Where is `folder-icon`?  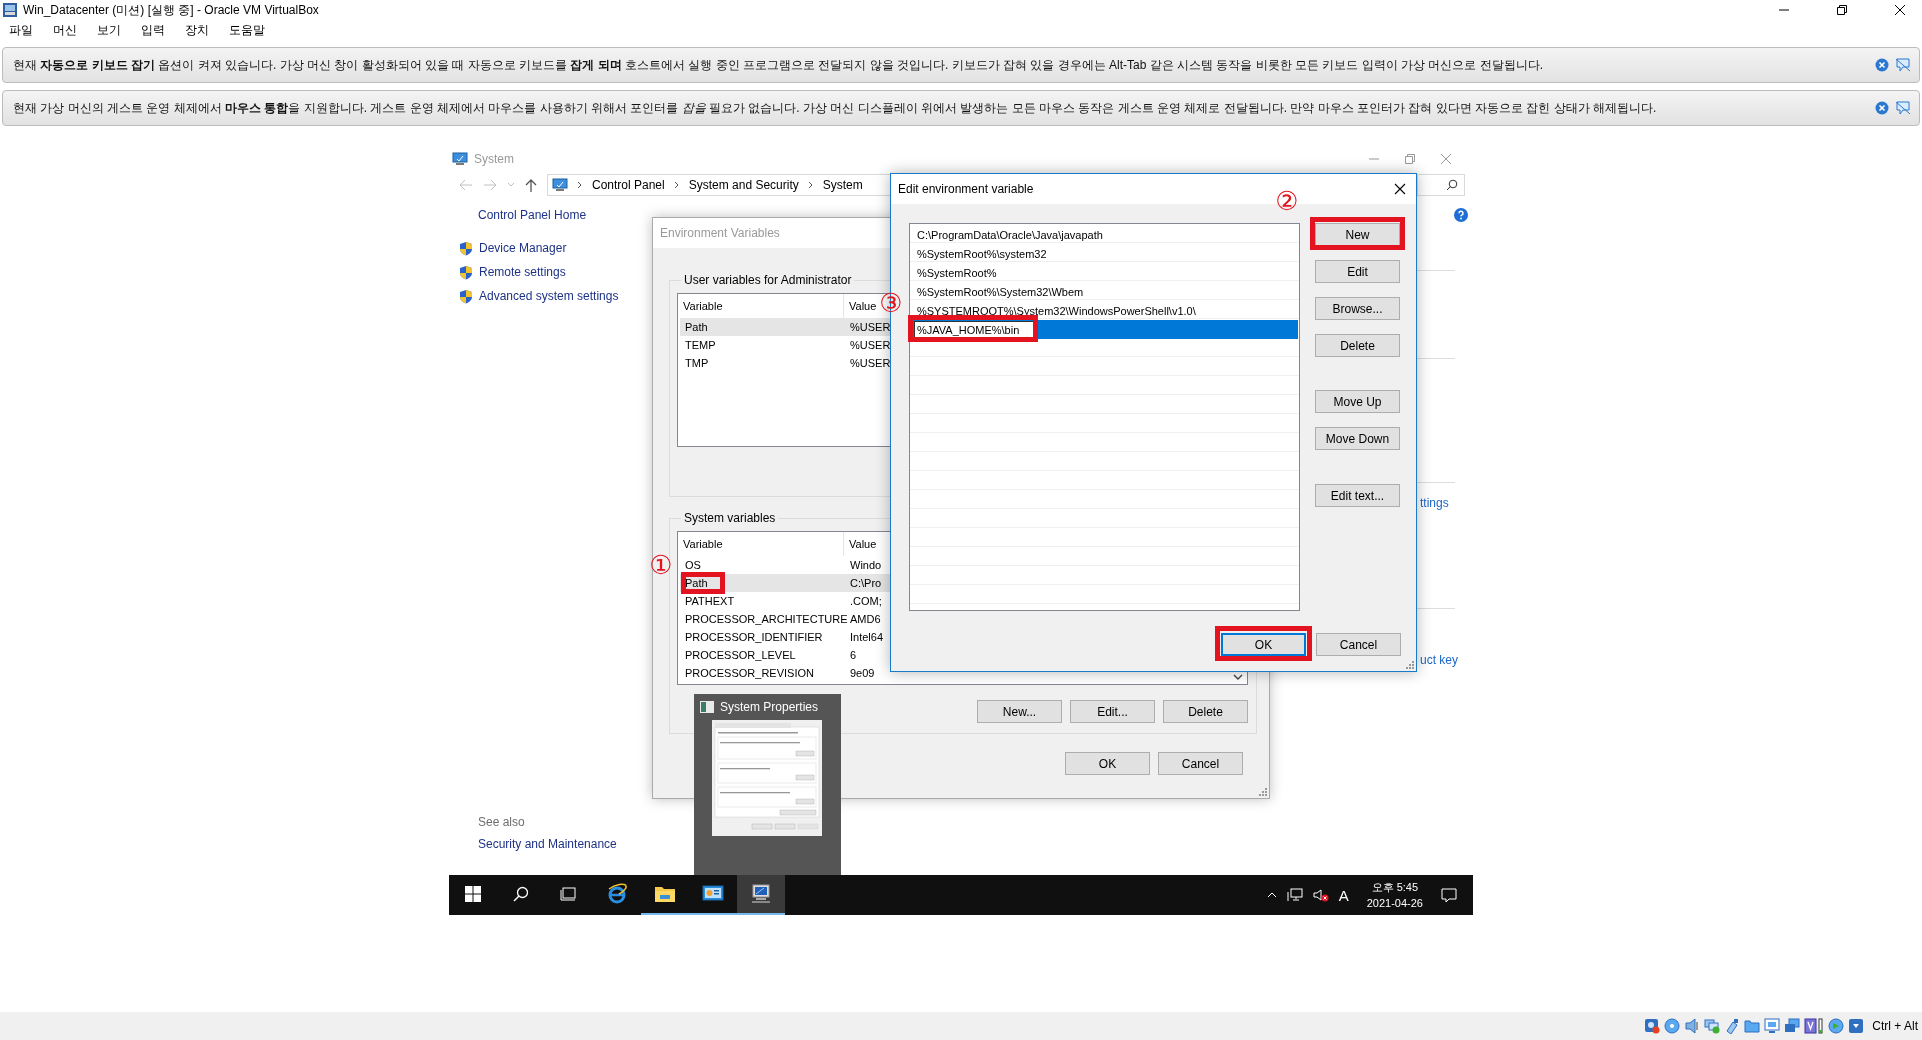 folder-icon is located at coordinates (1752, 1026).